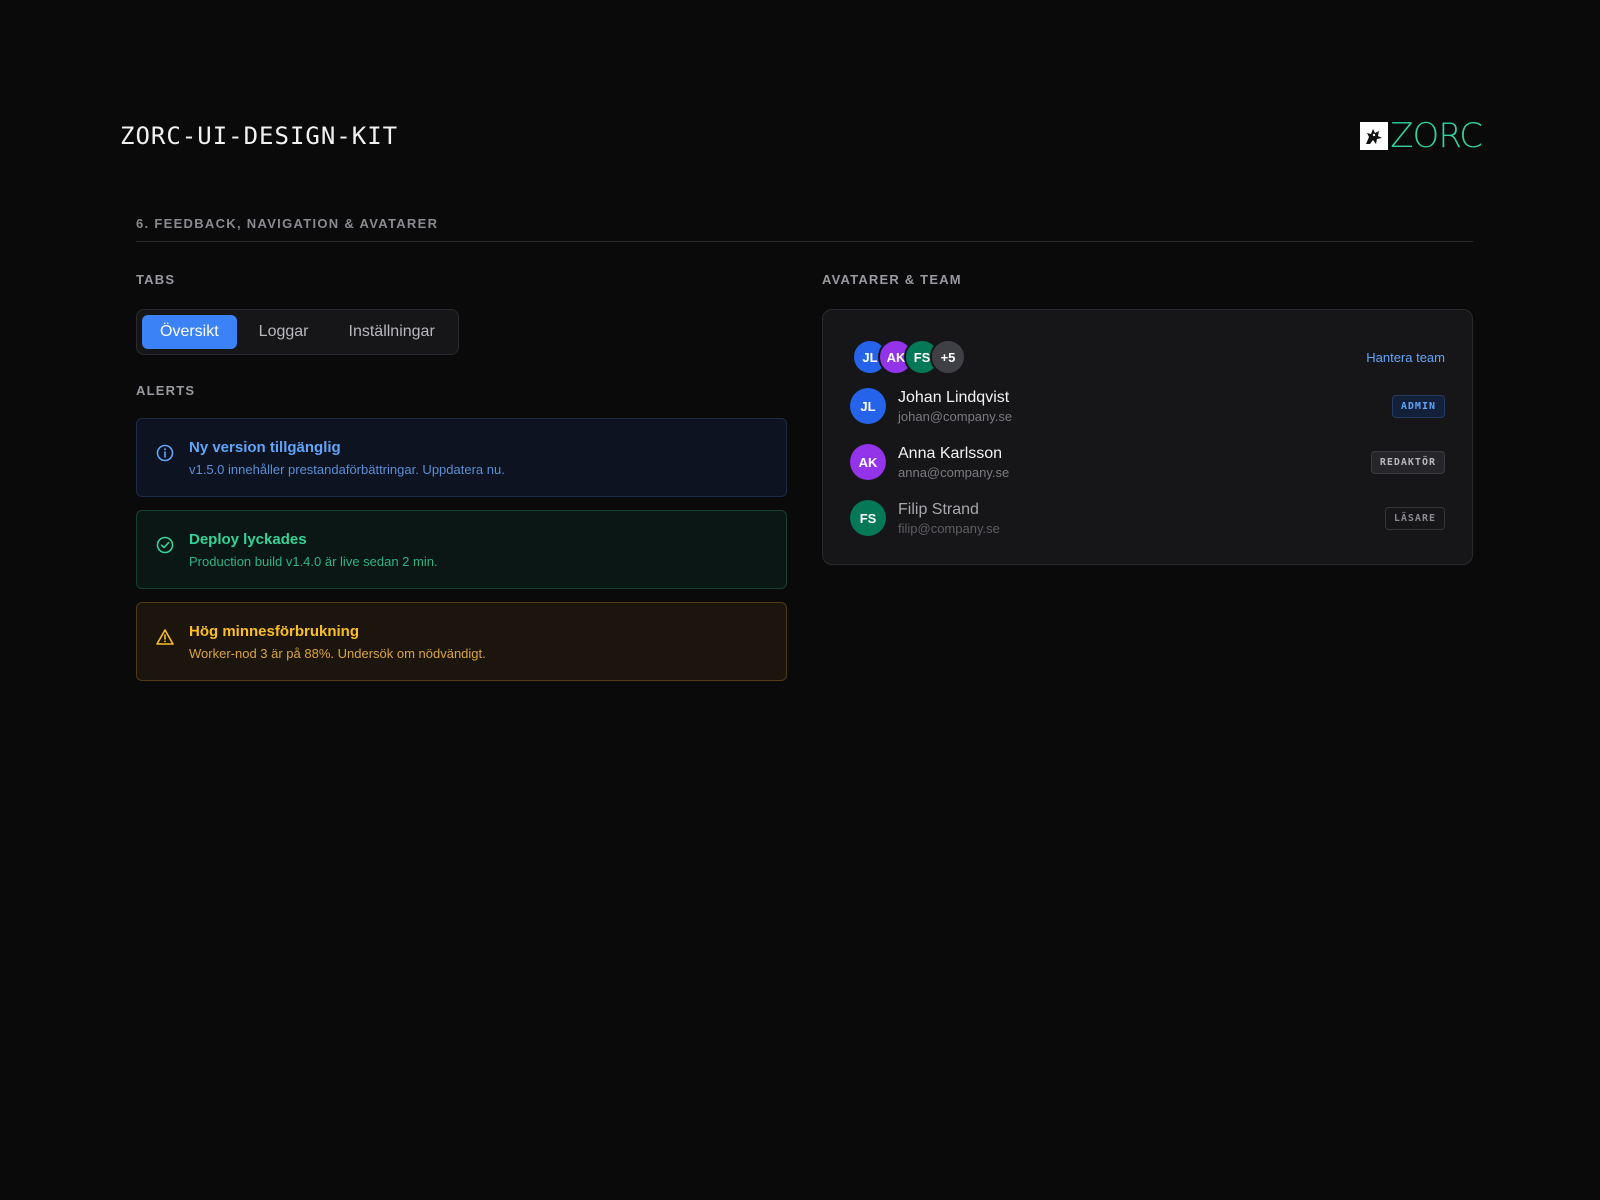 Image resolution: width=1600 pixels, height=1200 pixels. Describe the element at coordinates (265, 447) in the screenshot. I see `alert-title: Ny version tillgänglig` at that location.